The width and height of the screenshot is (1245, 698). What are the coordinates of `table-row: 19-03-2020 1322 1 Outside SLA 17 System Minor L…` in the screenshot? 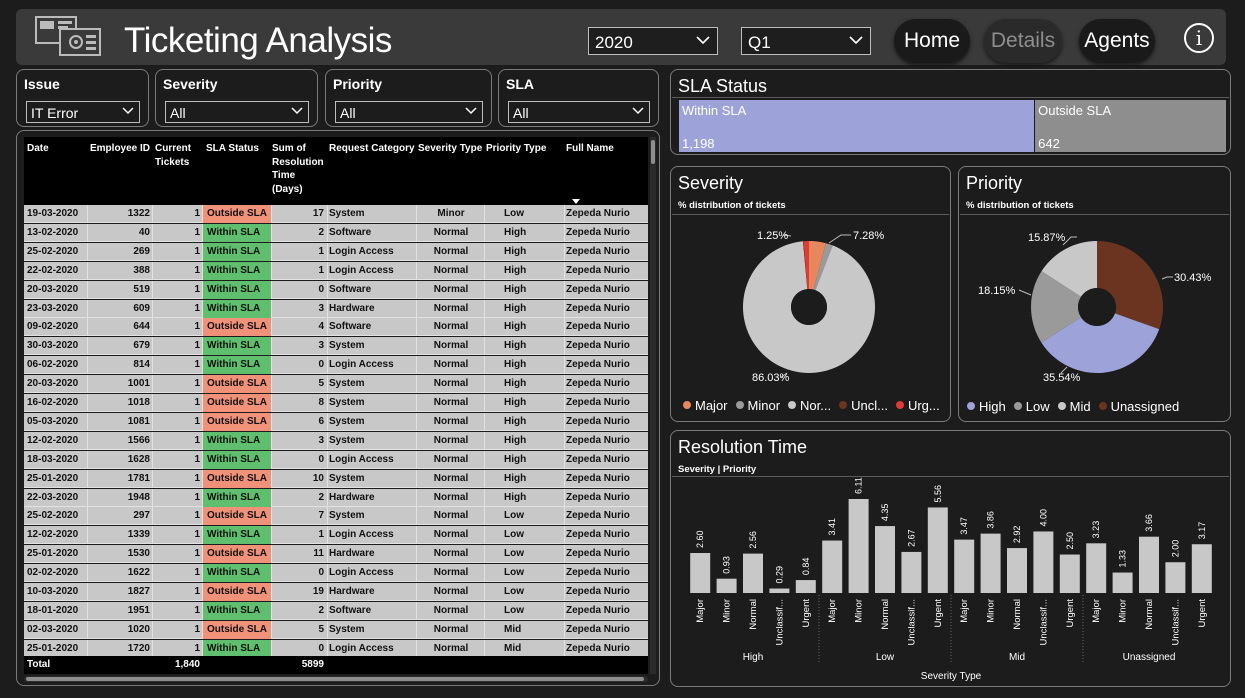 It's located at (336, 214).